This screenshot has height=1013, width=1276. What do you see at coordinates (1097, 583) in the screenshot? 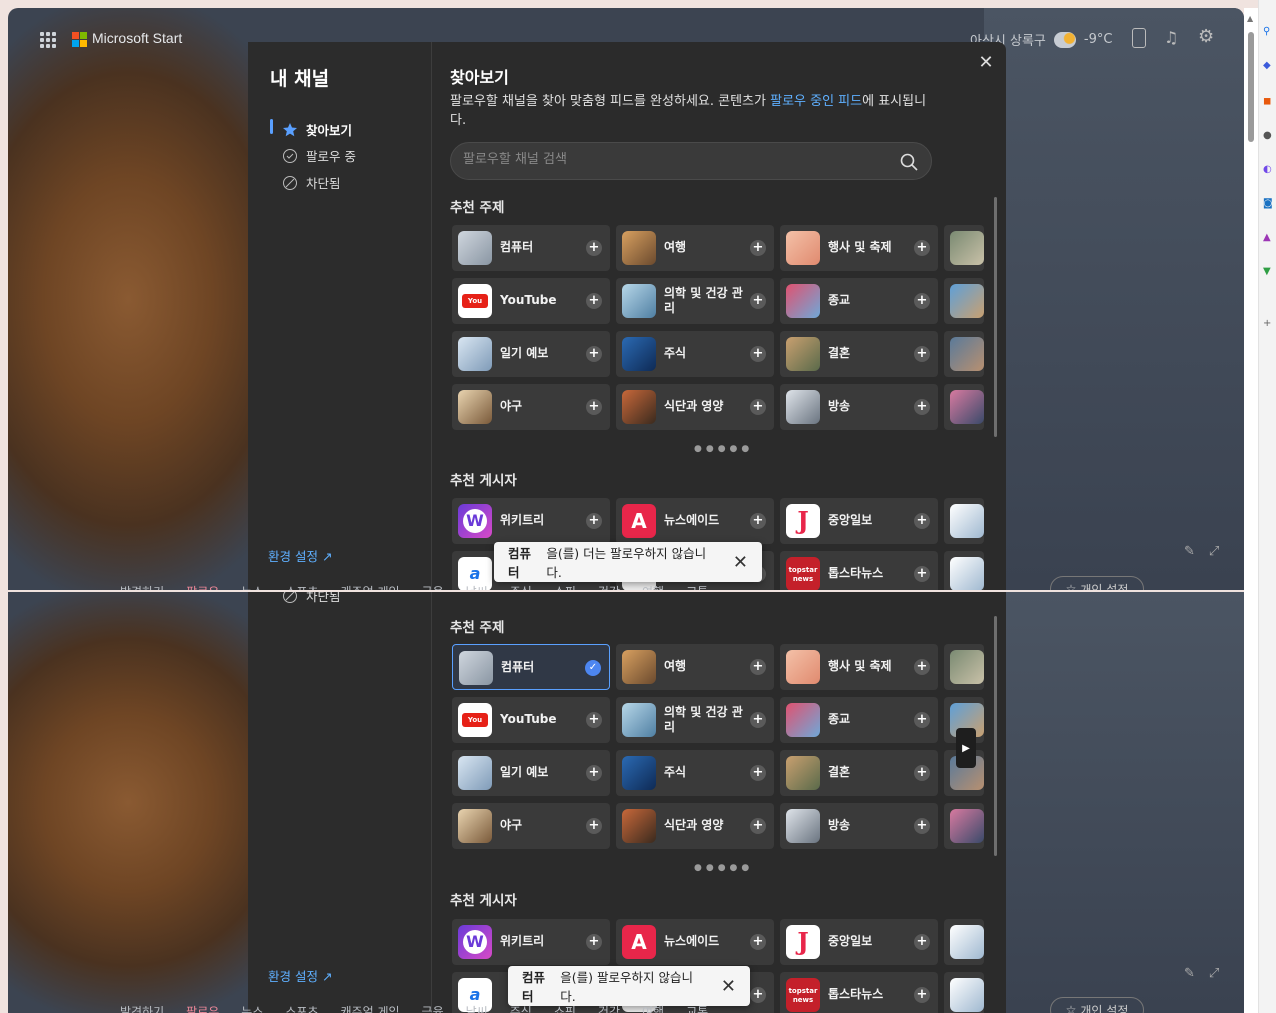
I see `personalize-button: ☆ 개인 설정` at bounding box center [1097, 583].